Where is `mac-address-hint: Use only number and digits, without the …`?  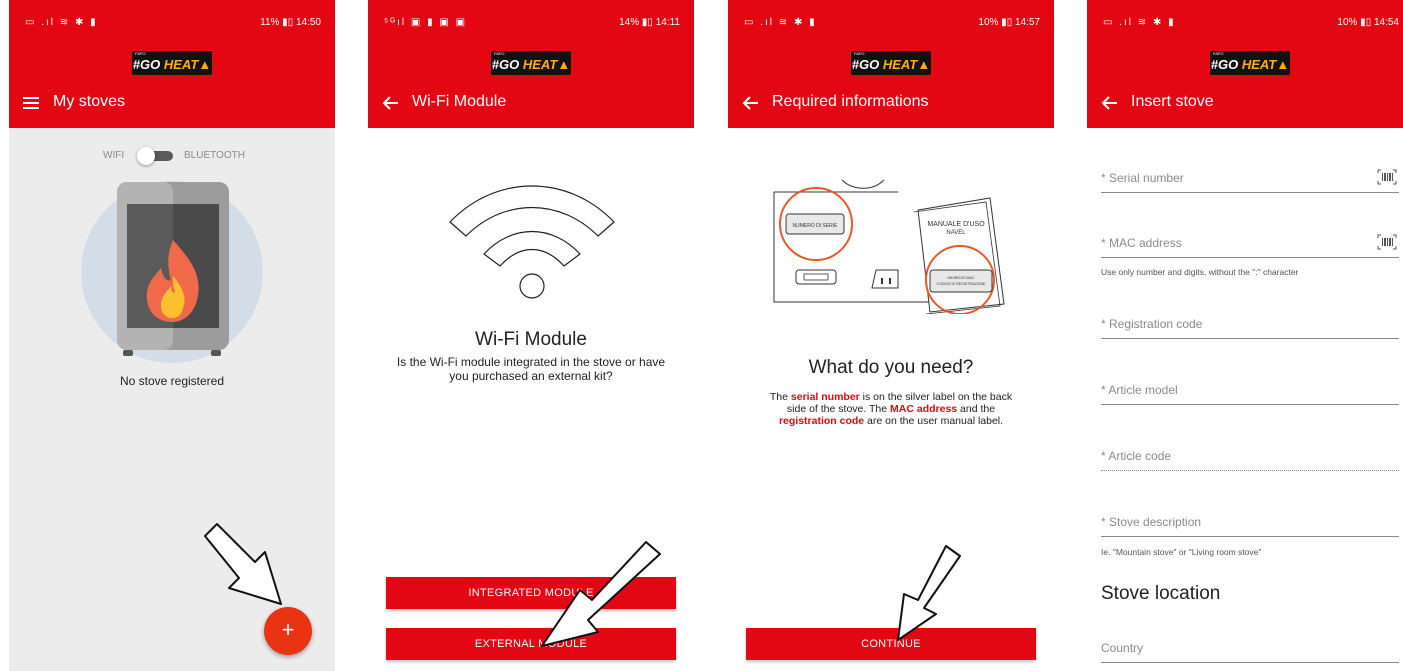
mac-address-hint: Use only number and digits, without the … is located at coordinates (1200, 272).